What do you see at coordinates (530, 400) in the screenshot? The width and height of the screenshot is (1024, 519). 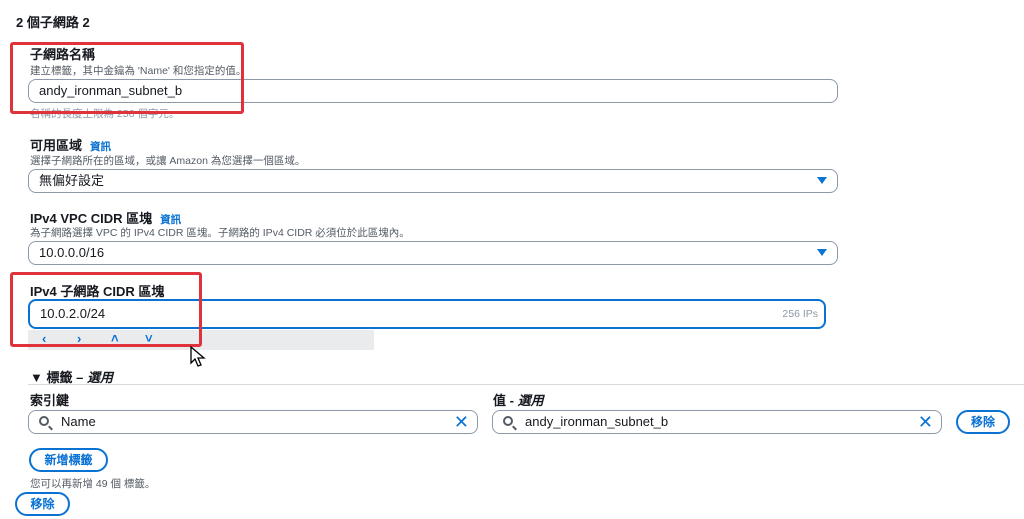 I see `tag-value-label-optional: 選用` at bounding box center [530, 400].